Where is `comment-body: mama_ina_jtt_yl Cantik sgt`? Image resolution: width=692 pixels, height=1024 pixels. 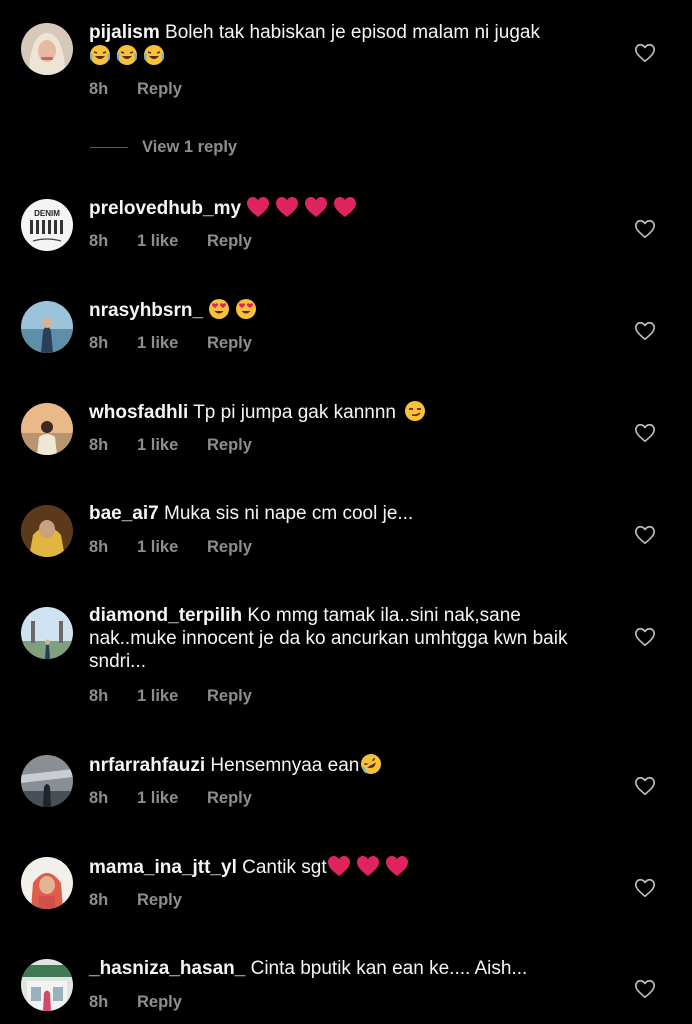 comment-body: mama_ina_jtt_yl Cantik sgt is located at coordinates (349, 867).